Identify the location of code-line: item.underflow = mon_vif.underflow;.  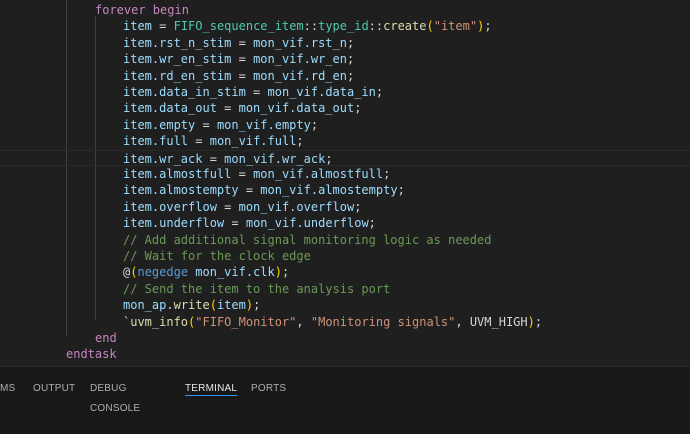
(345, 223).